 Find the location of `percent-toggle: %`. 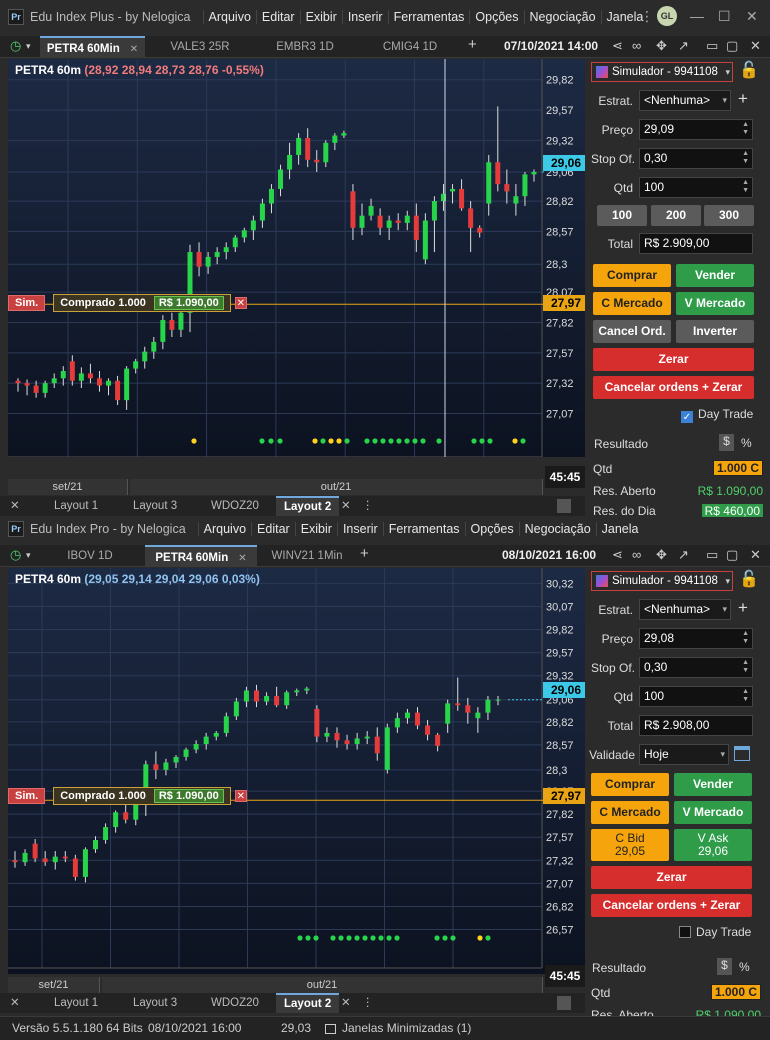

percent-toggle: % is located at coordinates (746, 443).